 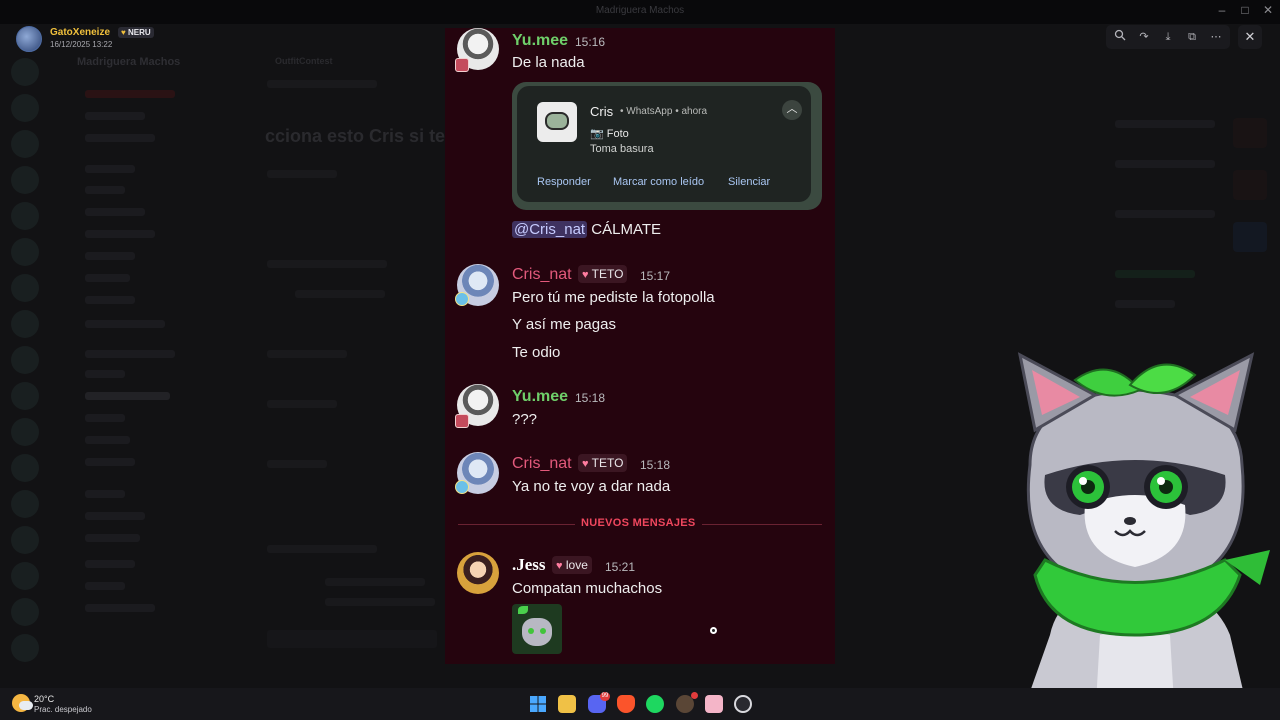 I want to click on notification-app: • WhatsApp • ahora, so click(x=664, y=111).